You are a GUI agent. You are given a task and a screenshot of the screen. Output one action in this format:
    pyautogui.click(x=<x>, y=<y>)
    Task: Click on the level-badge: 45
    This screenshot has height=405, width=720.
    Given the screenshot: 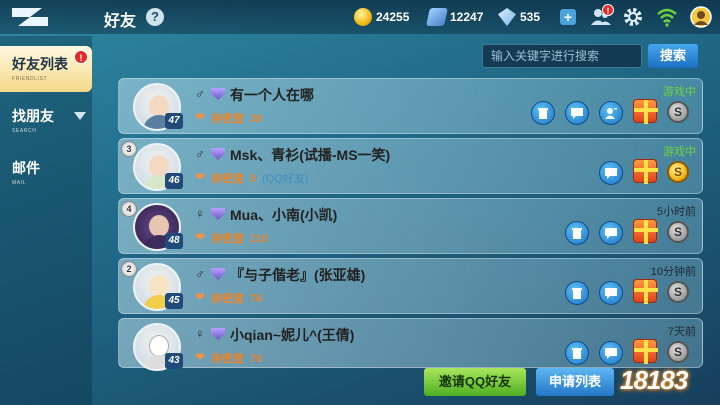 What is the action you would take?
    pyautogui.click(x=174, y=301)
    